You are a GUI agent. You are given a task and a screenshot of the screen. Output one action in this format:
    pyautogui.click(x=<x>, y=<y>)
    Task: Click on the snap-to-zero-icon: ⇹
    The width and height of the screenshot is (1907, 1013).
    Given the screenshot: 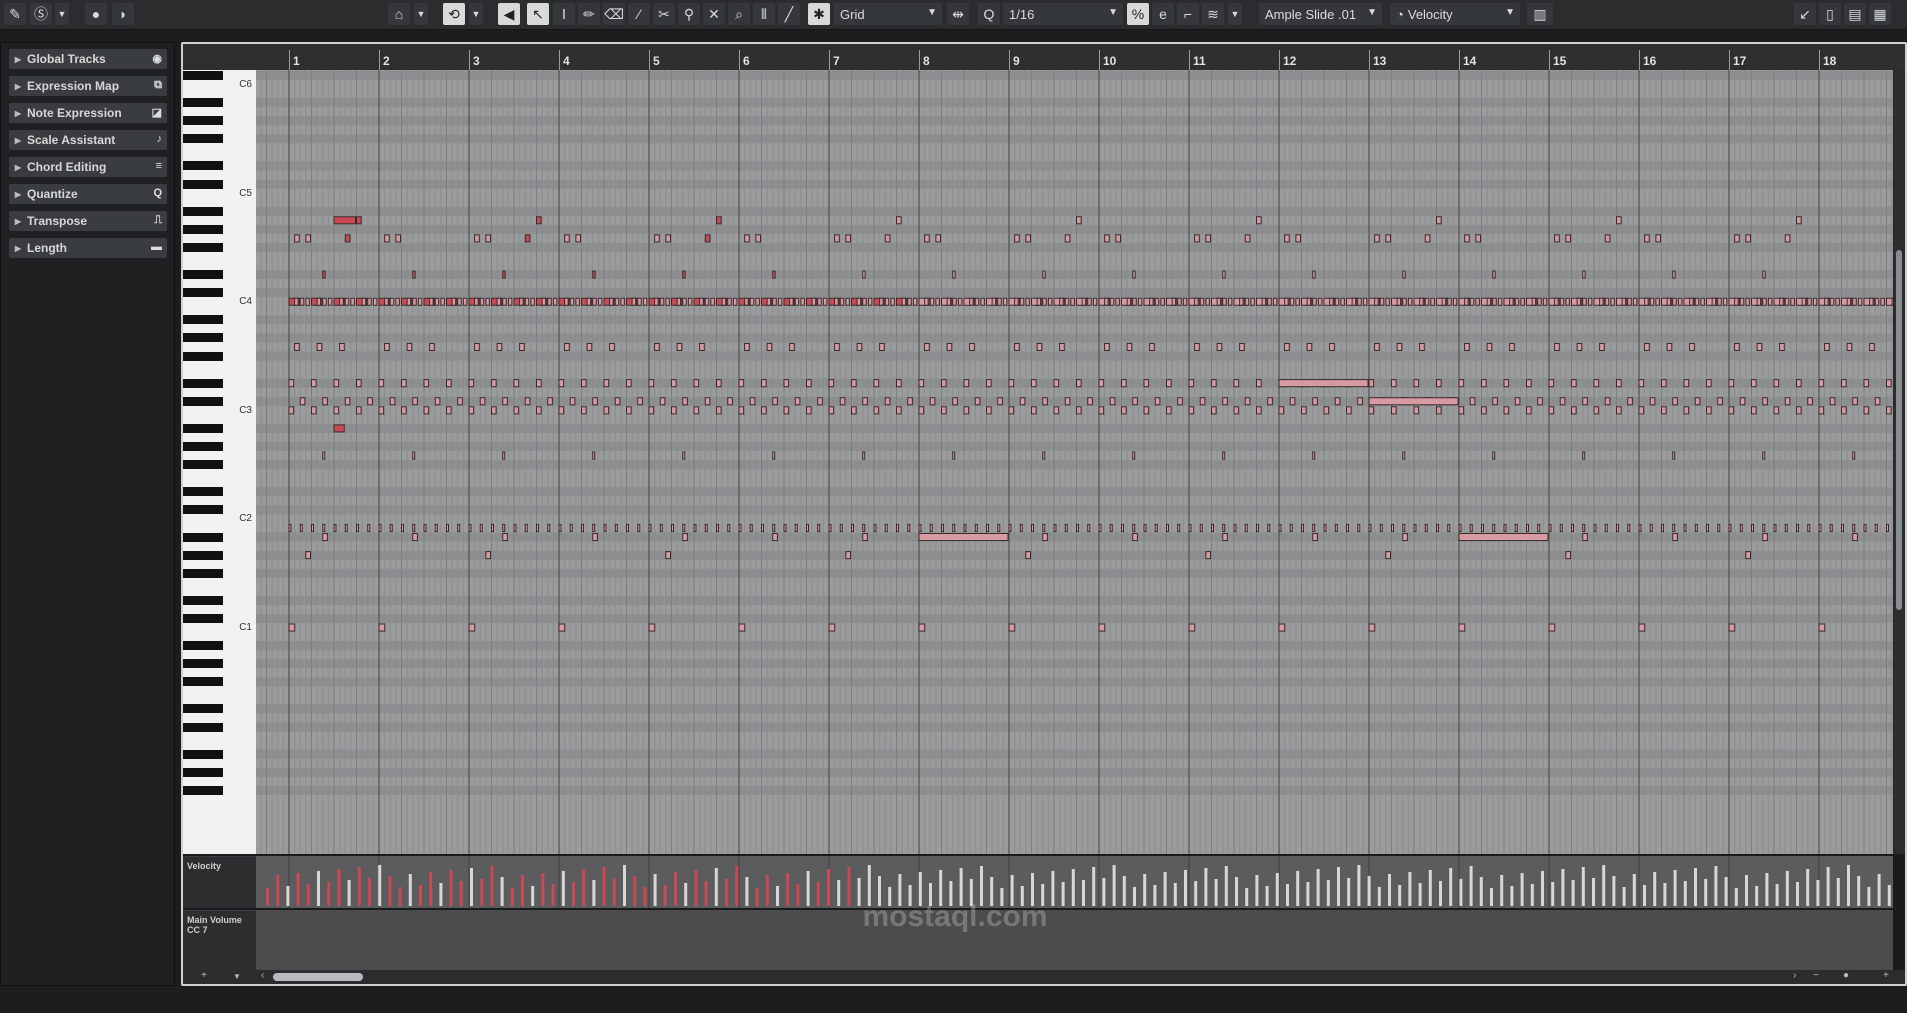 What is the action you would take?
    pyautogui.click(x=958, y=14)
    